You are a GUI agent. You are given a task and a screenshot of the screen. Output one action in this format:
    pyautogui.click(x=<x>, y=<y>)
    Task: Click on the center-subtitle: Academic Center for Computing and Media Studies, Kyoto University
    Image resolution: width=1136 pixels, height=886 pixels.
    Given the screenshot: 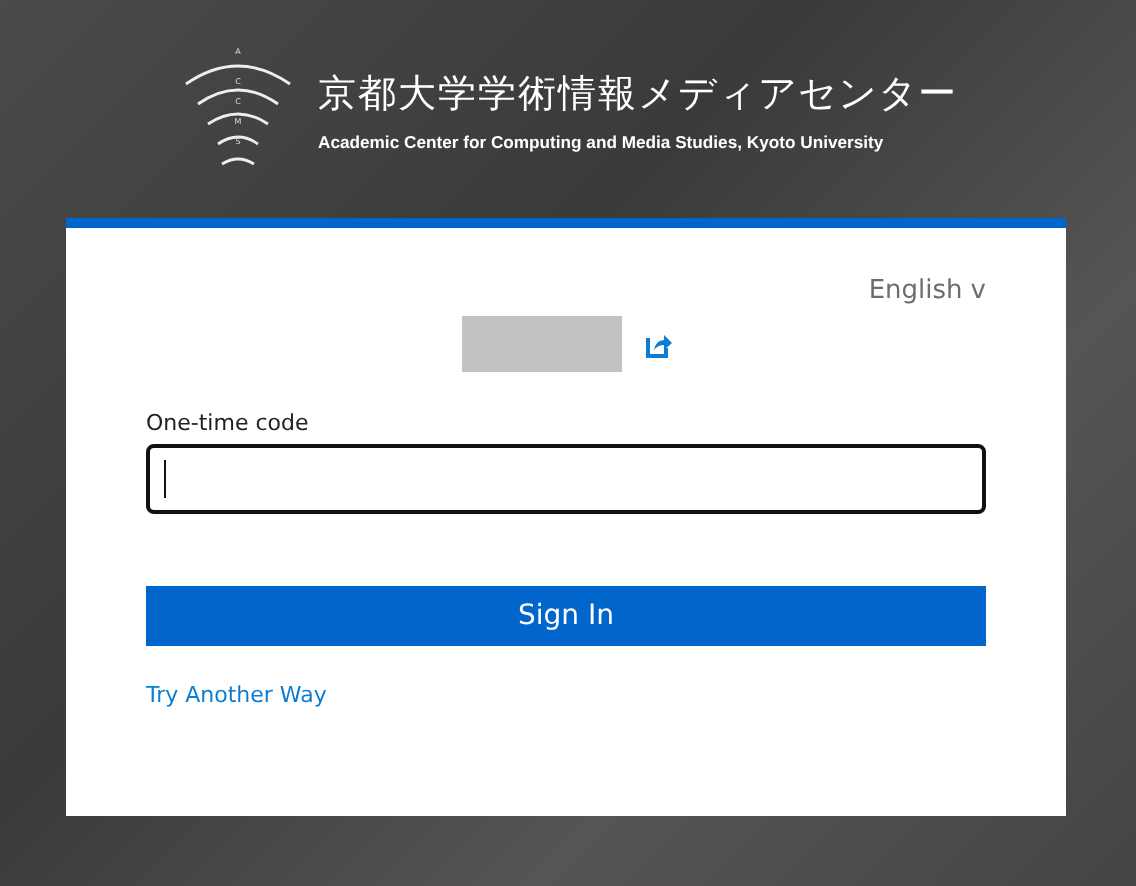 What is the action you would take?
    pyautogui.click(x=602, y=141)
    